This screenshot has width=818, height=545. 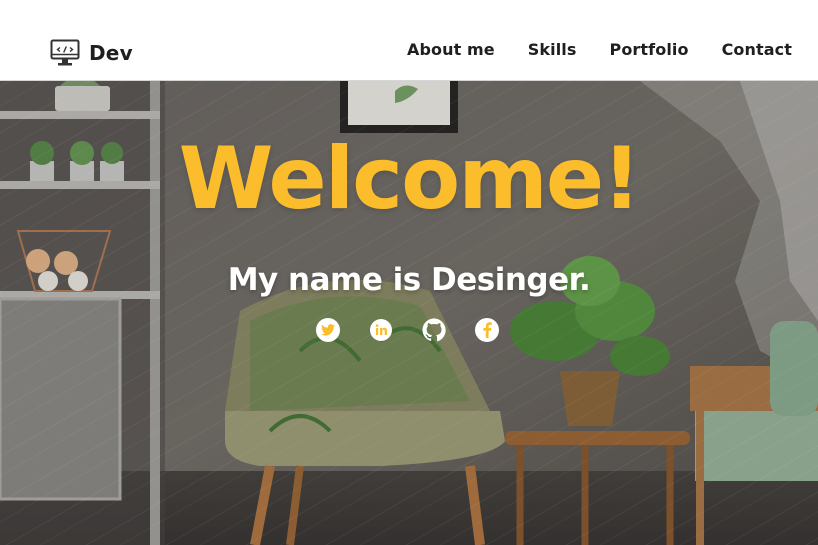 I want to click on github-icon, so click(x=434, y=330).